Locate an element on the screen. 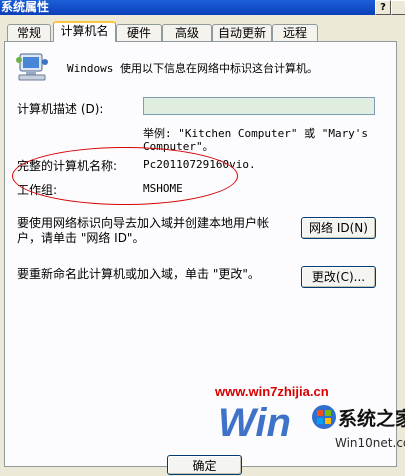 The image size is (405, 476). close-button is located at coordinates (398, 7).